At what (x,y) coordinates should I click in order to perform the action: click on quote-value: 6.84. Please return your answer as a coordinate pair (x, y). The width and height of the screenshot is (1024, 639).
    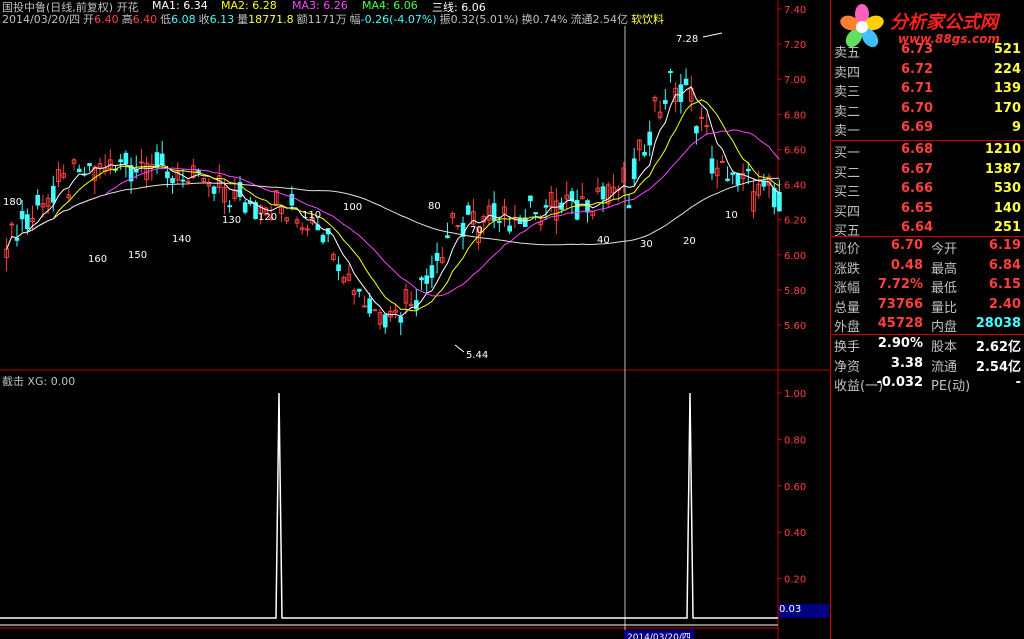
    Looking at the image, I should click on (1004, 265).